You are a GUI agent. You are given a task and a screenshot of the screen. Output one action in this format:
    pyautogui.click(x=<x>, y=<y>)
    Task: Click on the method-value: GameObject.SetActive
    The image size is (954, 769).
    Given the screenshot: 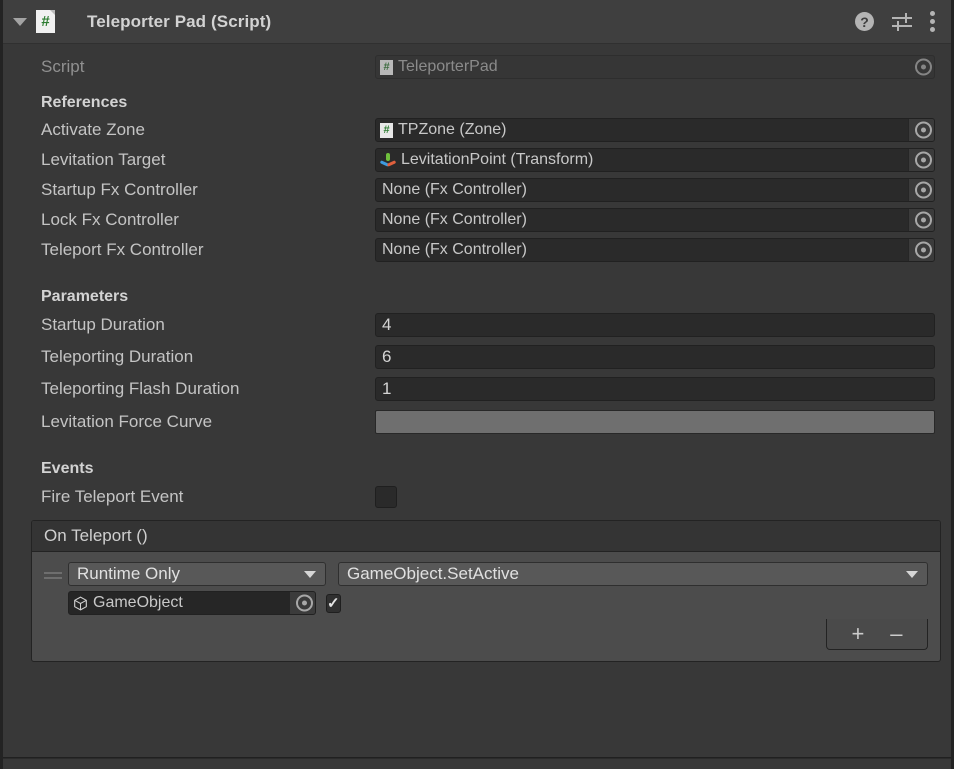 What is the action you would take?
    pyautogui.click(x=433, y=573)
    